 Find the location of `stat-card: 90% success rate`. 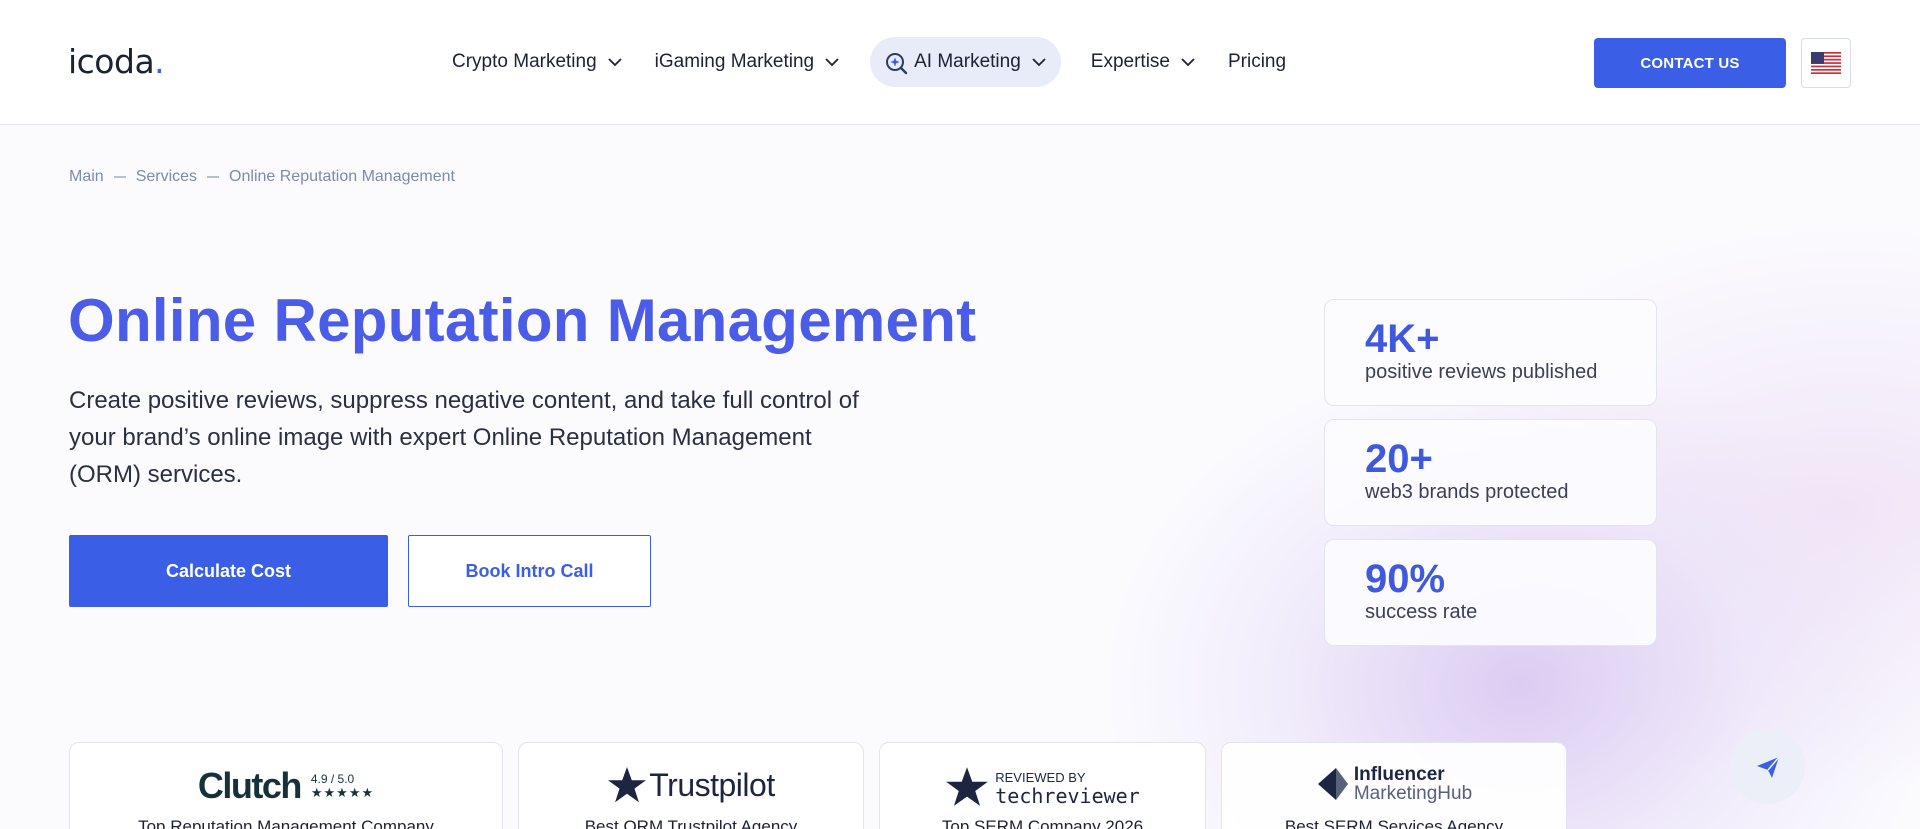

stat-card: 90% success rate is located at coordinates (1490, 592).